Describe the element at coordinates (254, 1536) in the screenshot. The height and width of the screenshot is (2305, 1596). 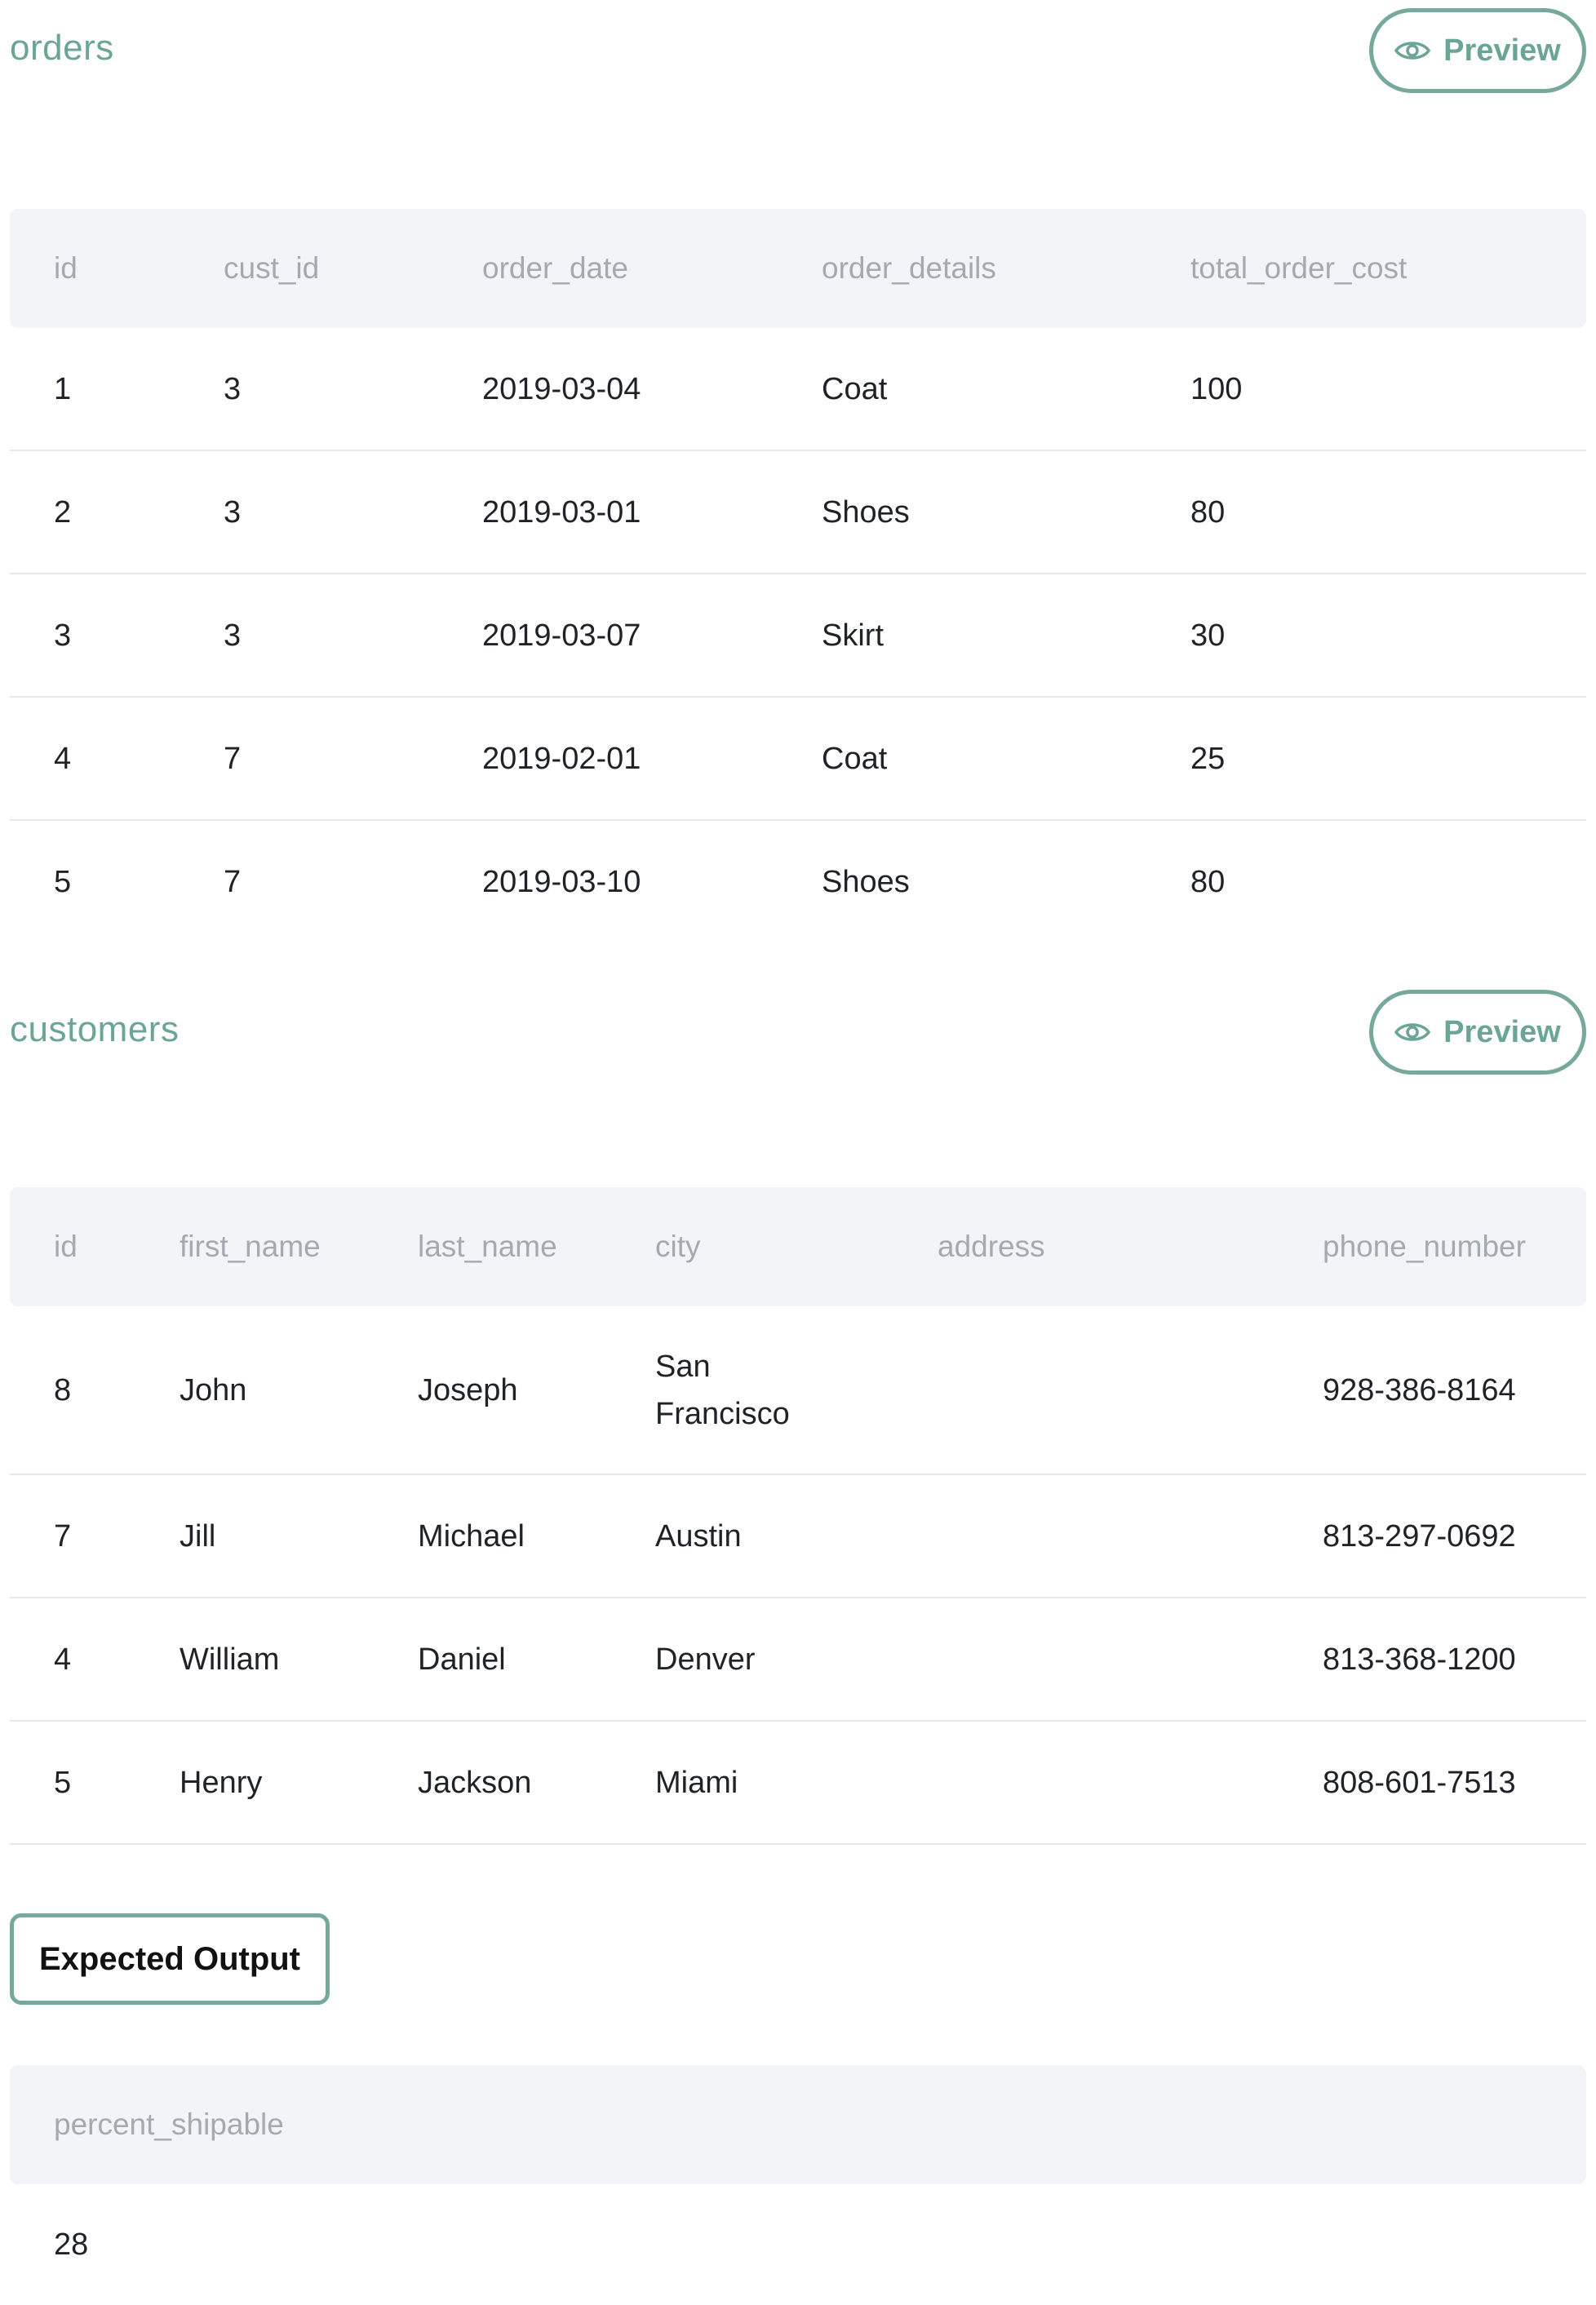
I see `table-cell: Jill` at that location.